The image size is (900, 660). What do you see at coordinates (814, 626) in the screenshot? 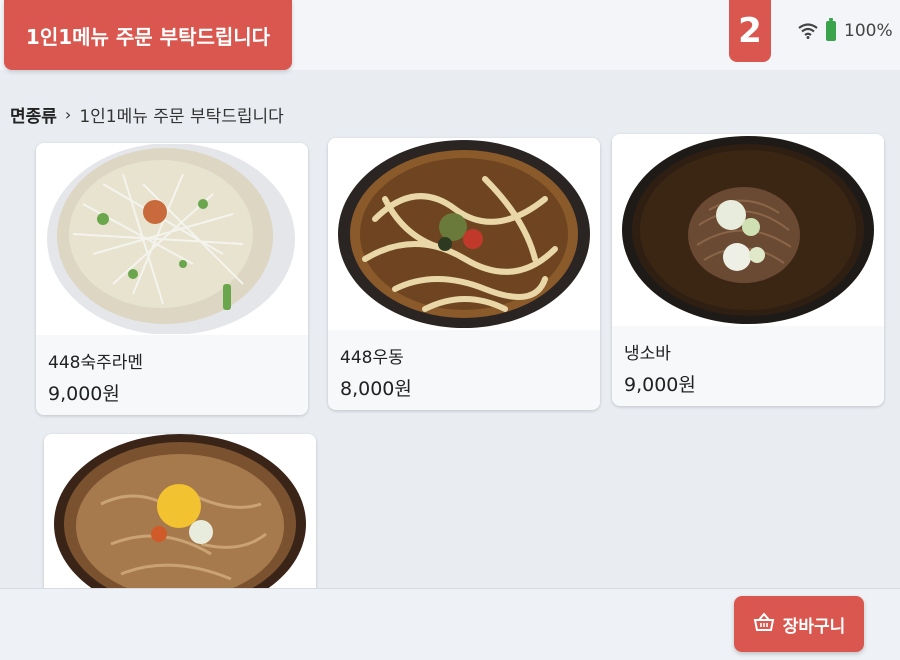
I see `cart-label: 장바구니` at bounding box center [814, 626].